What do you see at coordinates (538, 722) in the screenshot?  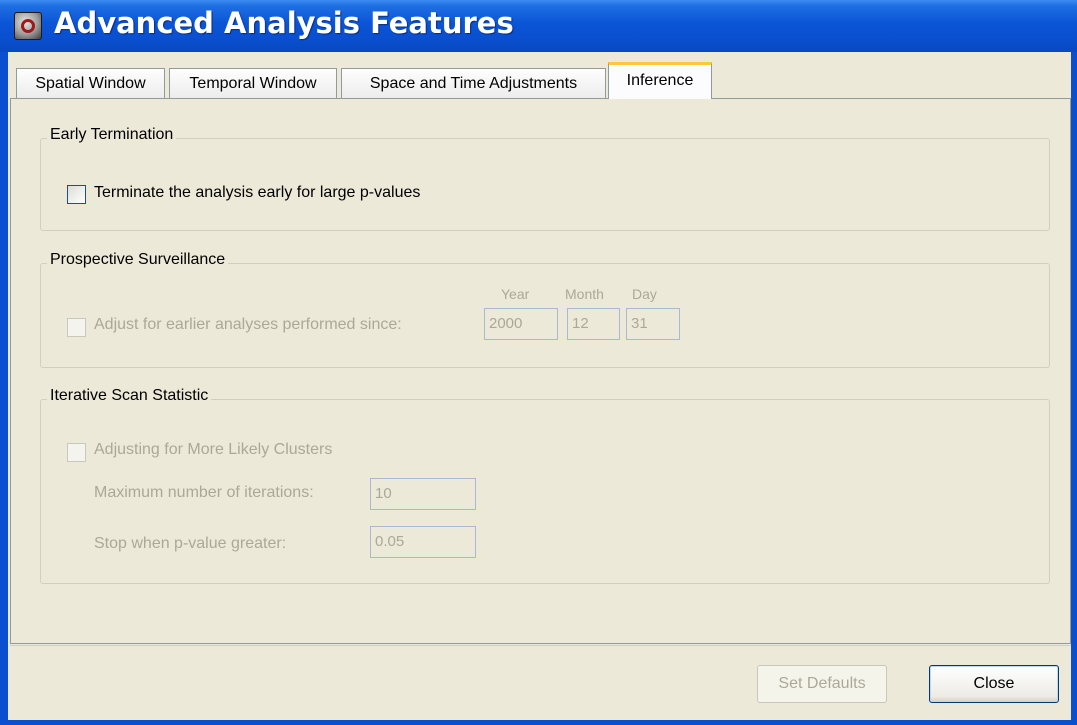 I see `window-frame-bottom` at bounding box center [538, 722].